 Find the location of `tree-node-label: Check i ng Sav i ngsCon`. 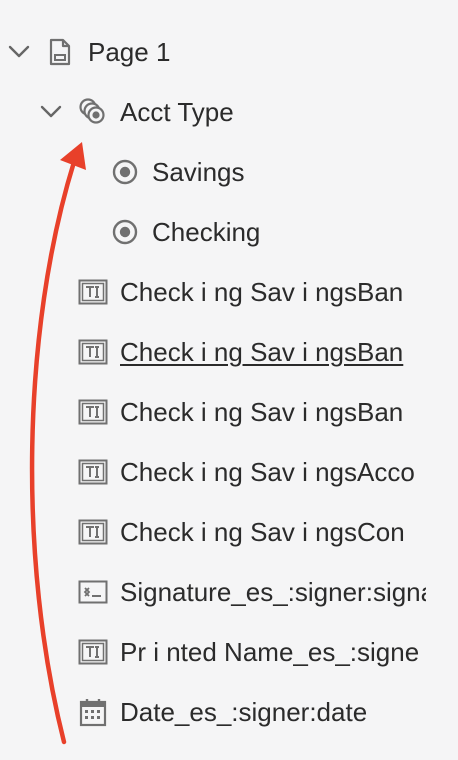

tree-node-label: Check i ng Sav i ngsCon is located at coordinates (262, 532).